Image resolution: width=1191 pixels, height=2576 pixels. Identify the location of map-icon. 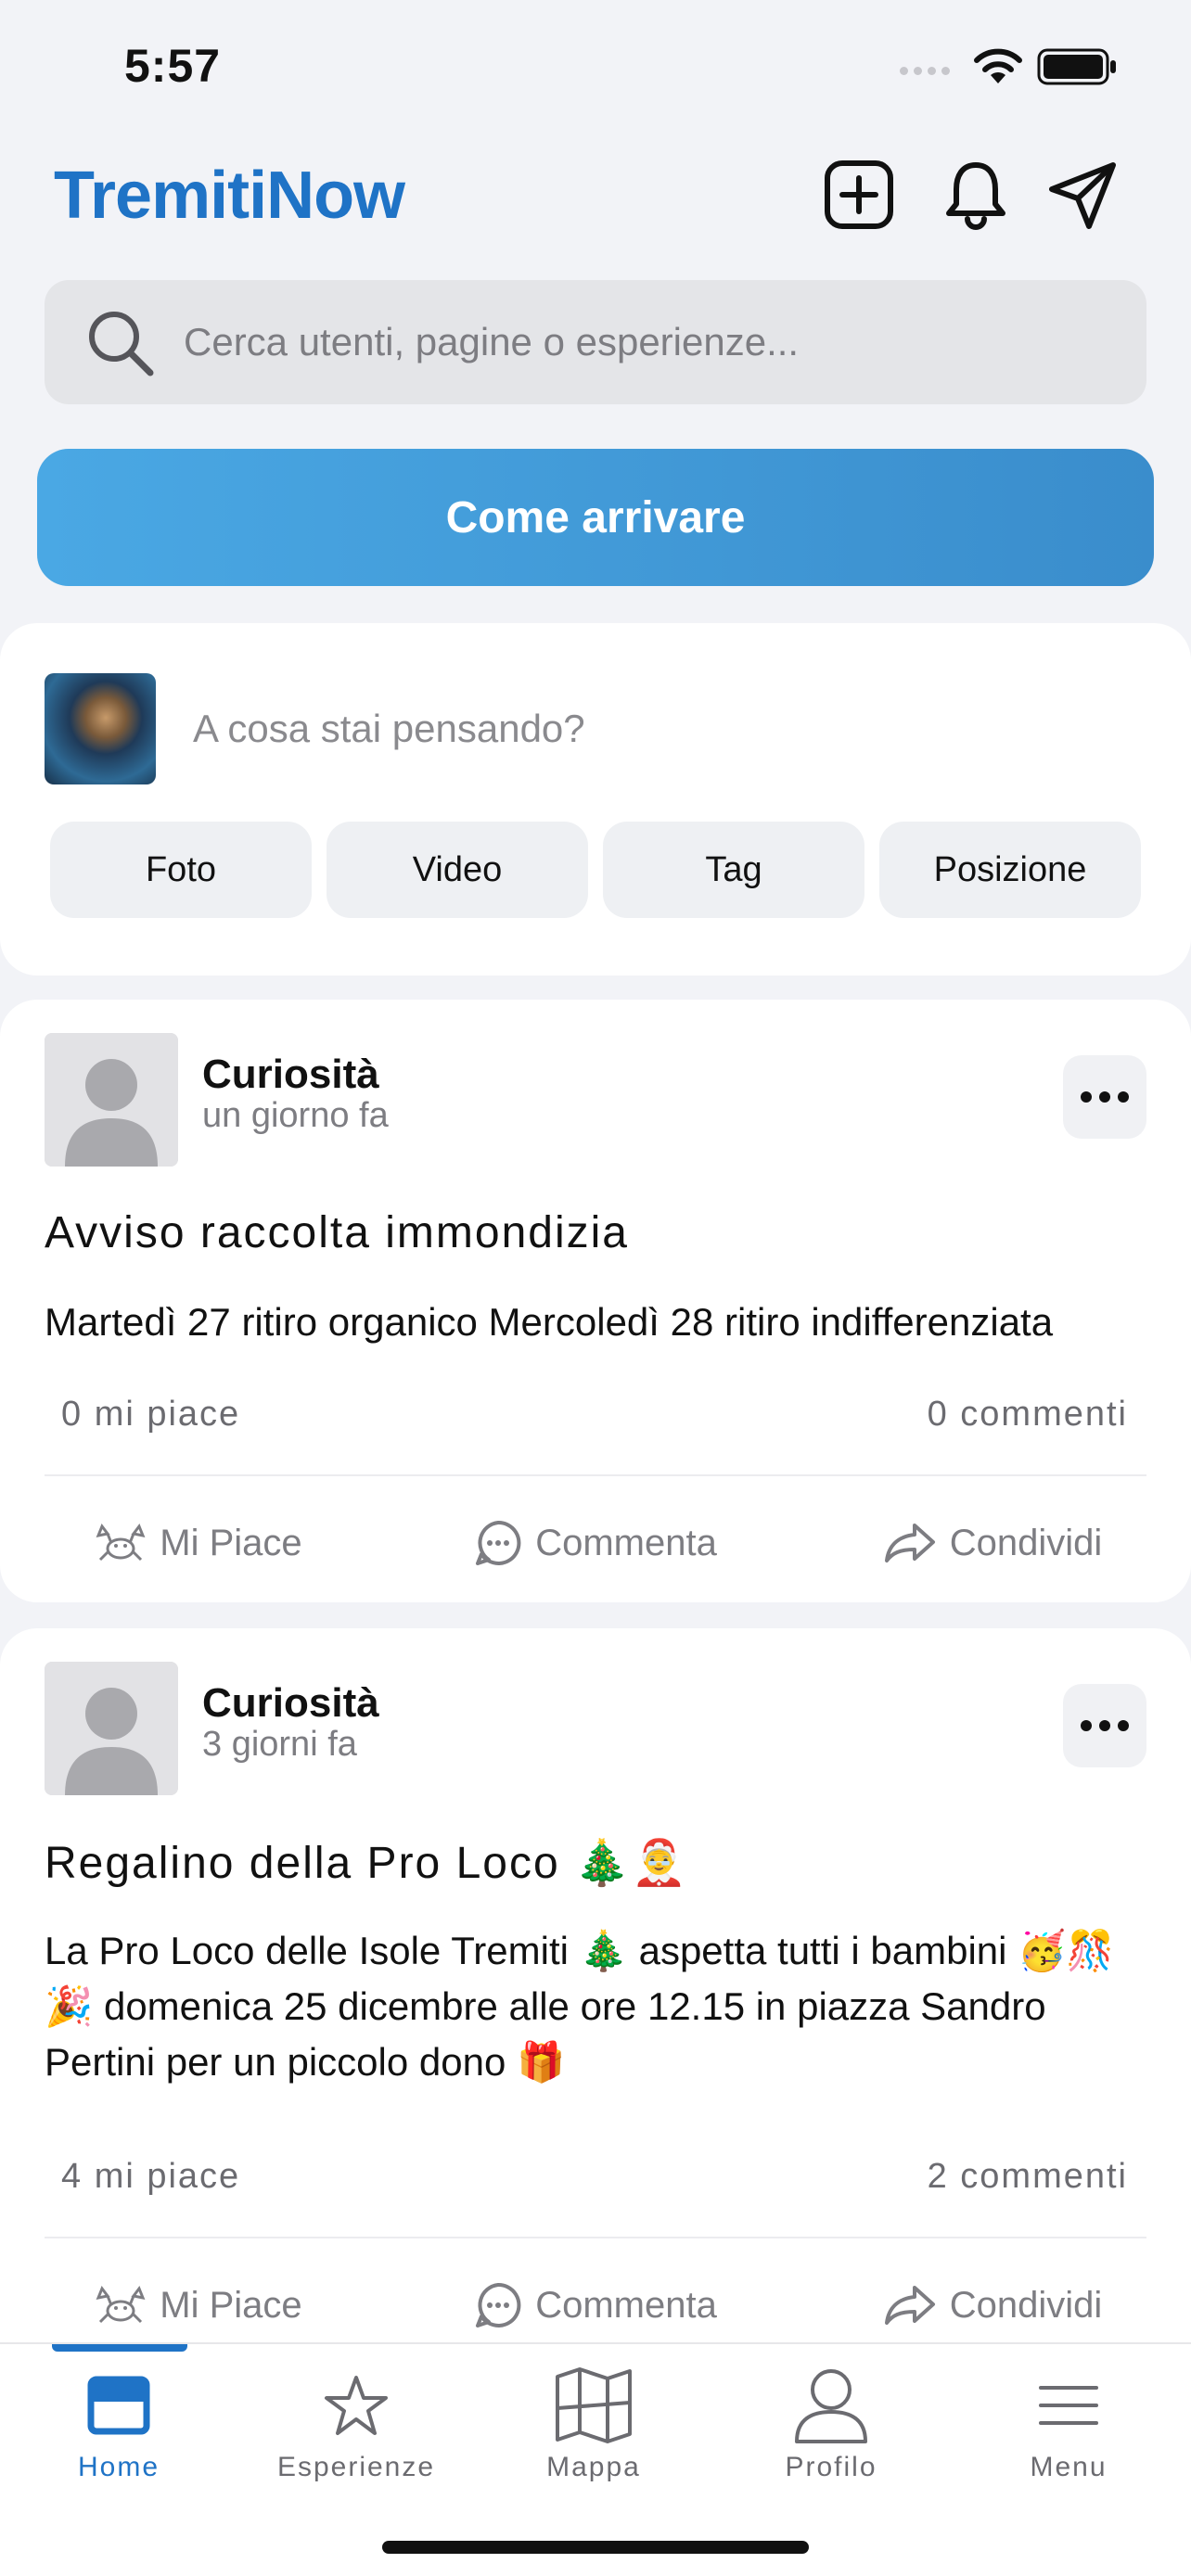
(594, 2405).